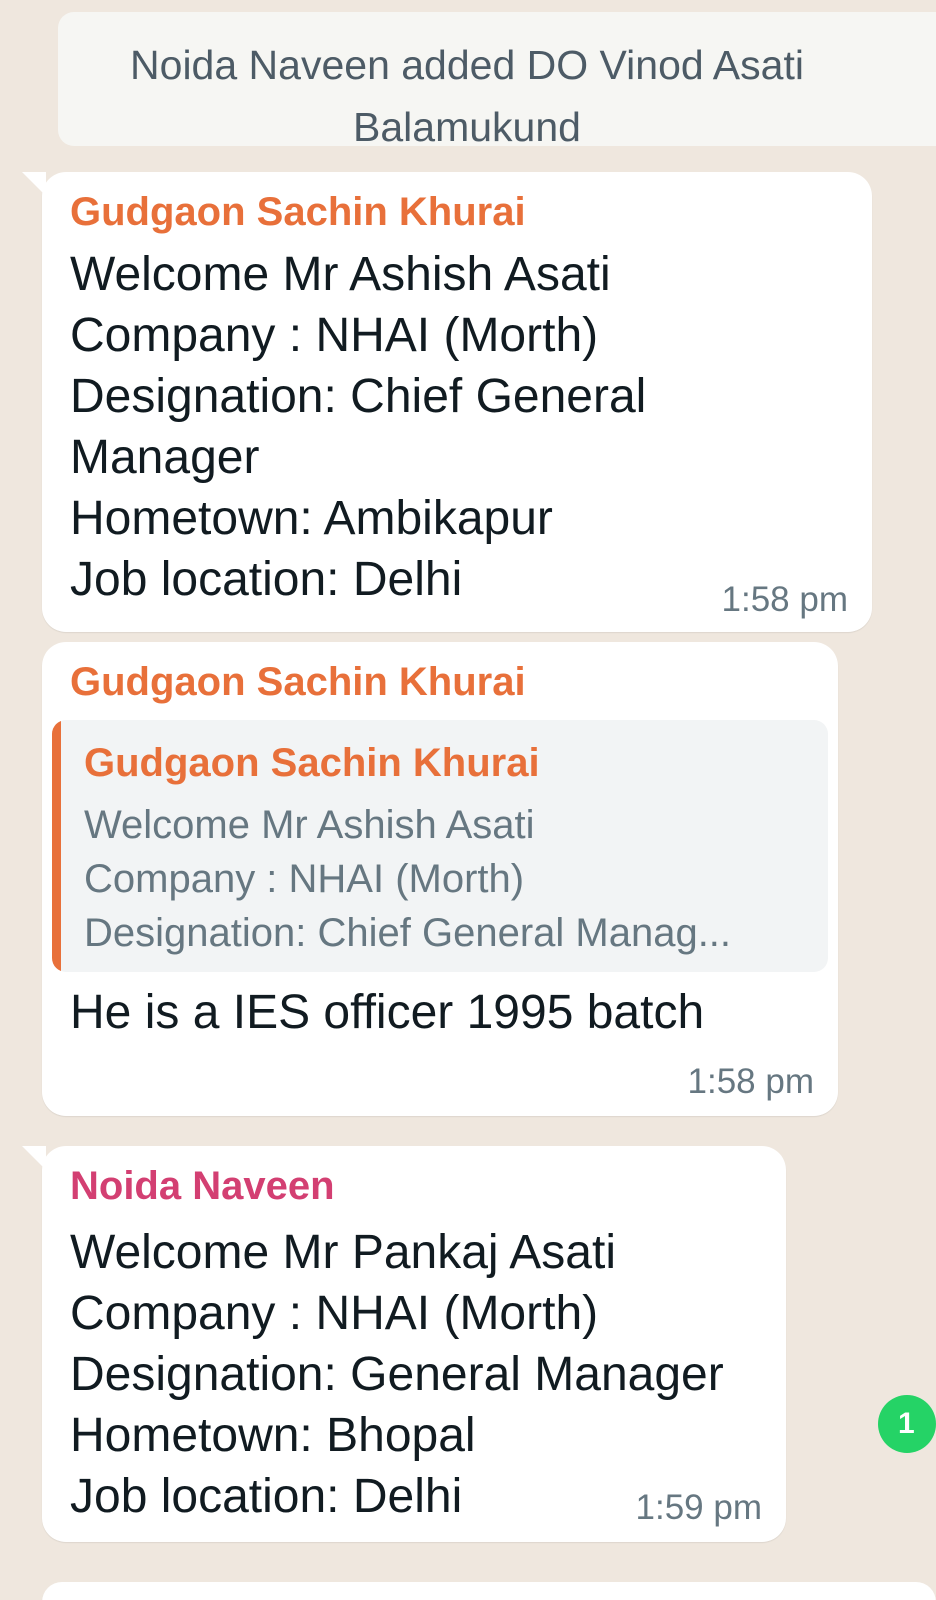 This screenshot has height=1600, width=936. Describe the element at coordinates (698, 1507) in the screenshot. I see `message-time: 1:59 pm` at that location.